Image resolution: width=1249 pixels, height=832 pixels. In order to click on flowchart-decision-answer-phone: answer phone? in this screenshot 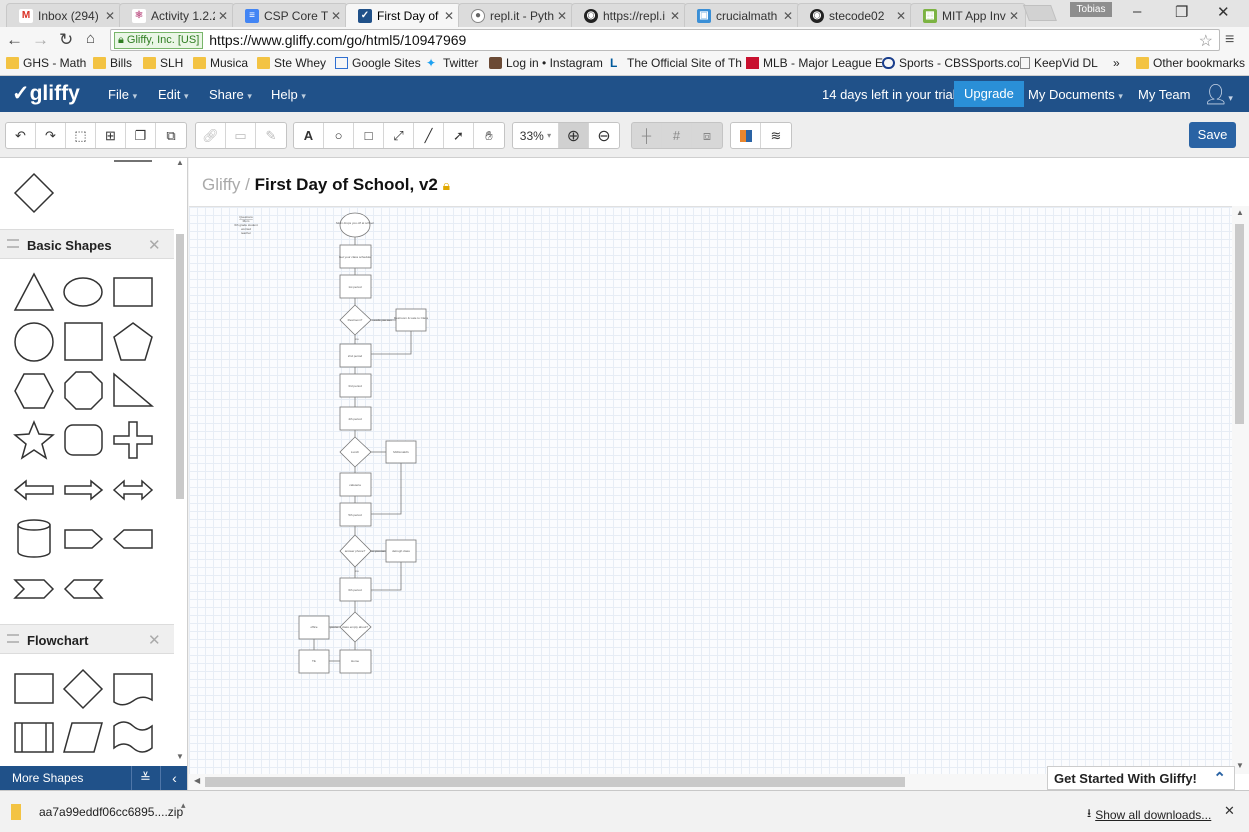, I will do `click(355, 551)`.